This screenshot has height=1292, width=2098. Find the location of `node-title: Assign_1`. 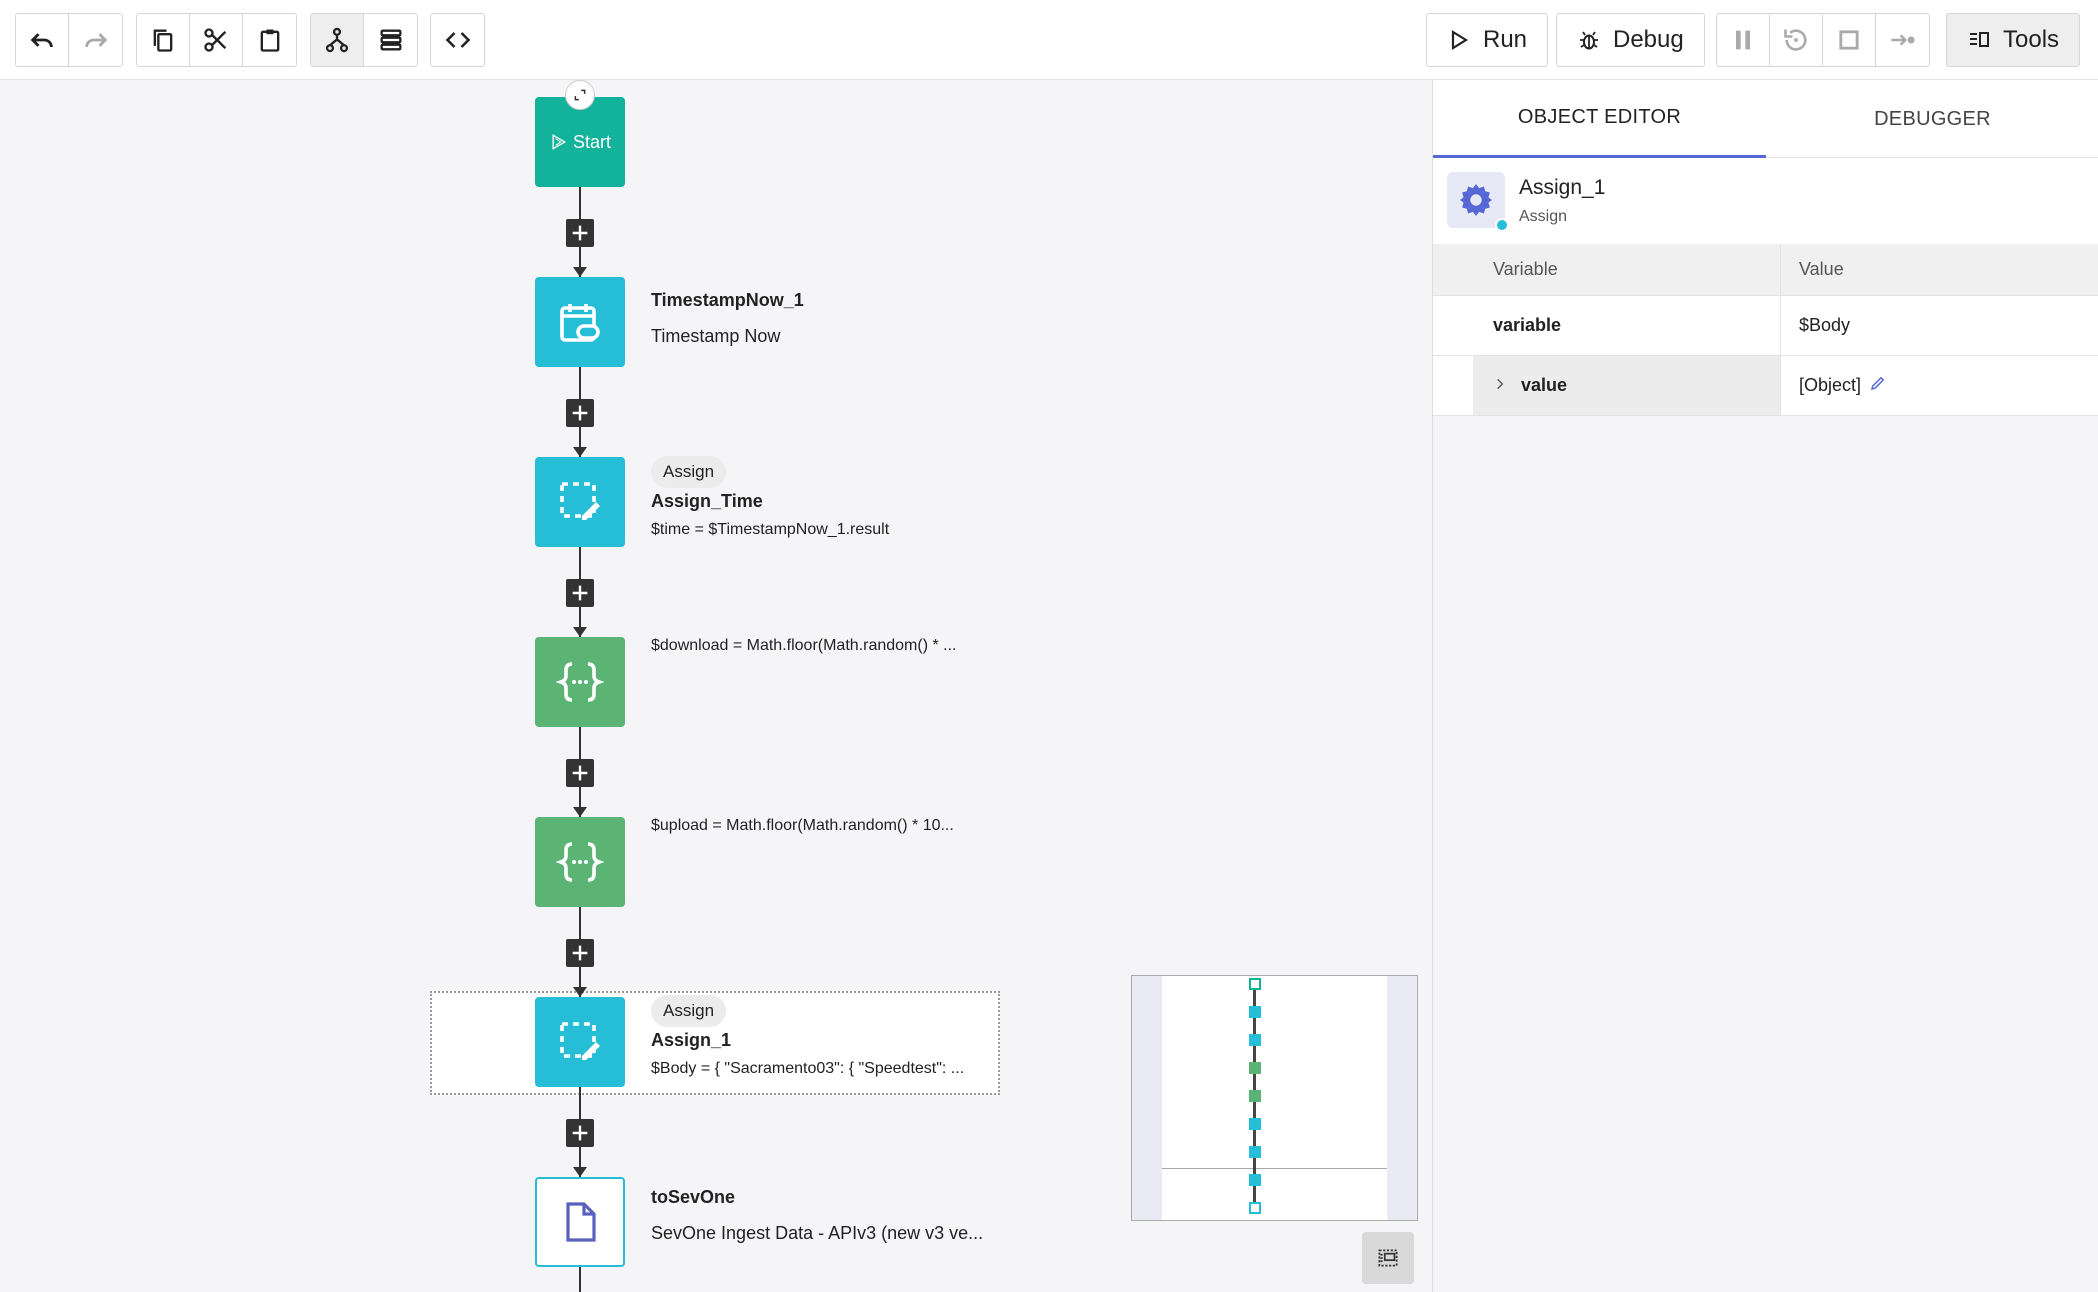

node-title: Assign_1 is located at coordinates (691, 1040).